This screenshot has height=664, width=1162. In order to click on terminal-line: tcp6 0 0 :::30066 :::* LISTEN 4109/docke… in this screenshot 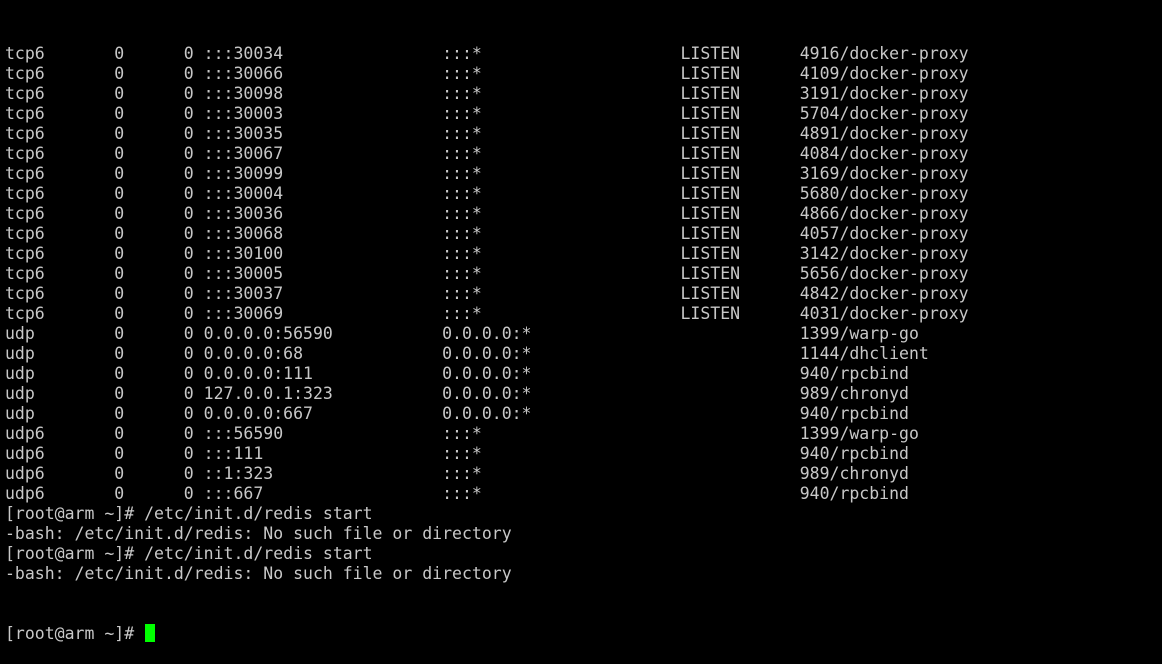, I will do `click(487, 73)`.